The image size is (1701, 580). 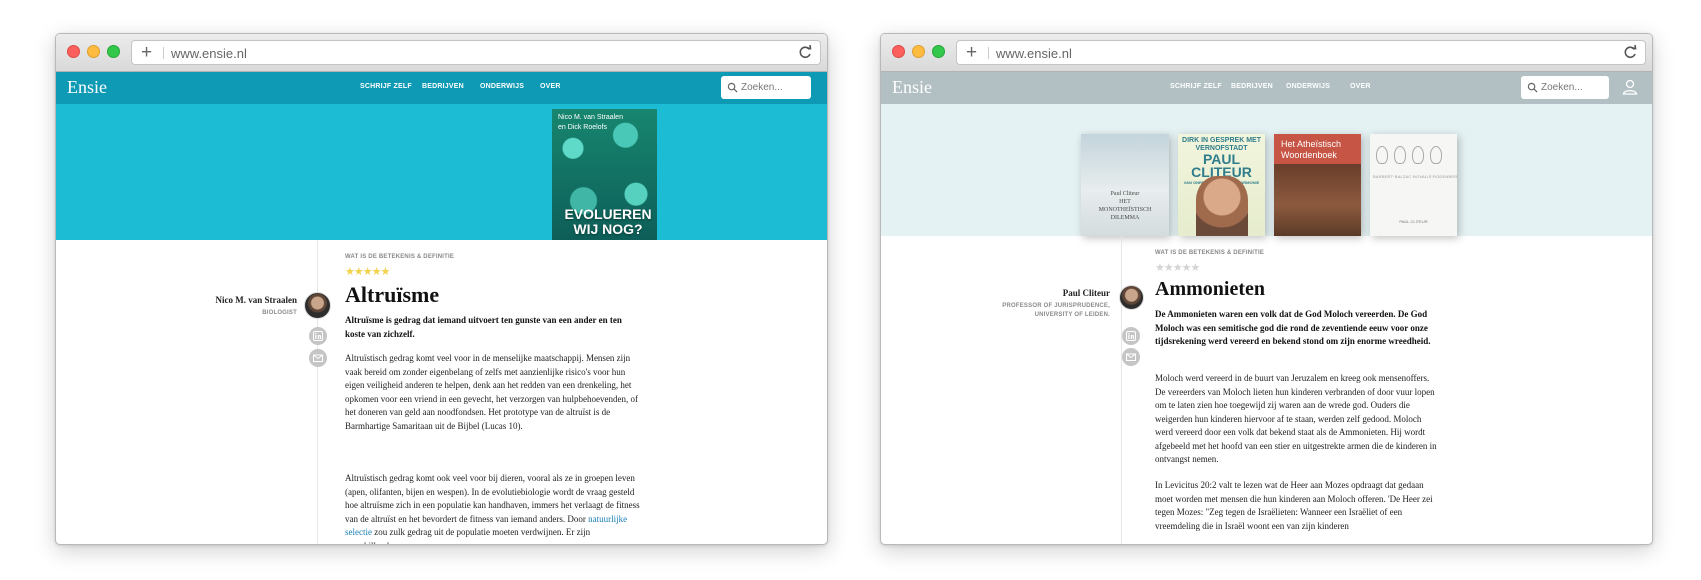 What do you see at coordinates (1210, 289) in the screenshot?
I see `article-title: Ammonieten` at bounding box center [1210, 289].